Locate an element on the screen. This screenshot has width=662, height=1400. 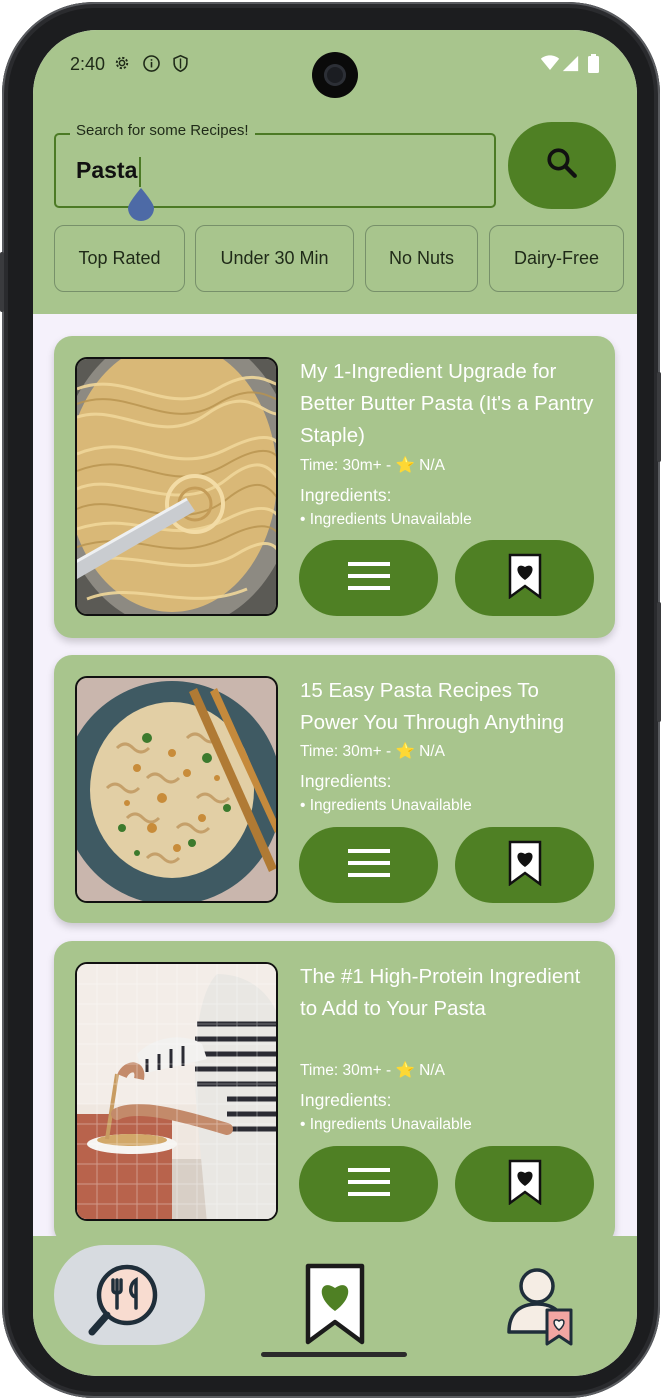
power-button is located at coordinates (659, 417).